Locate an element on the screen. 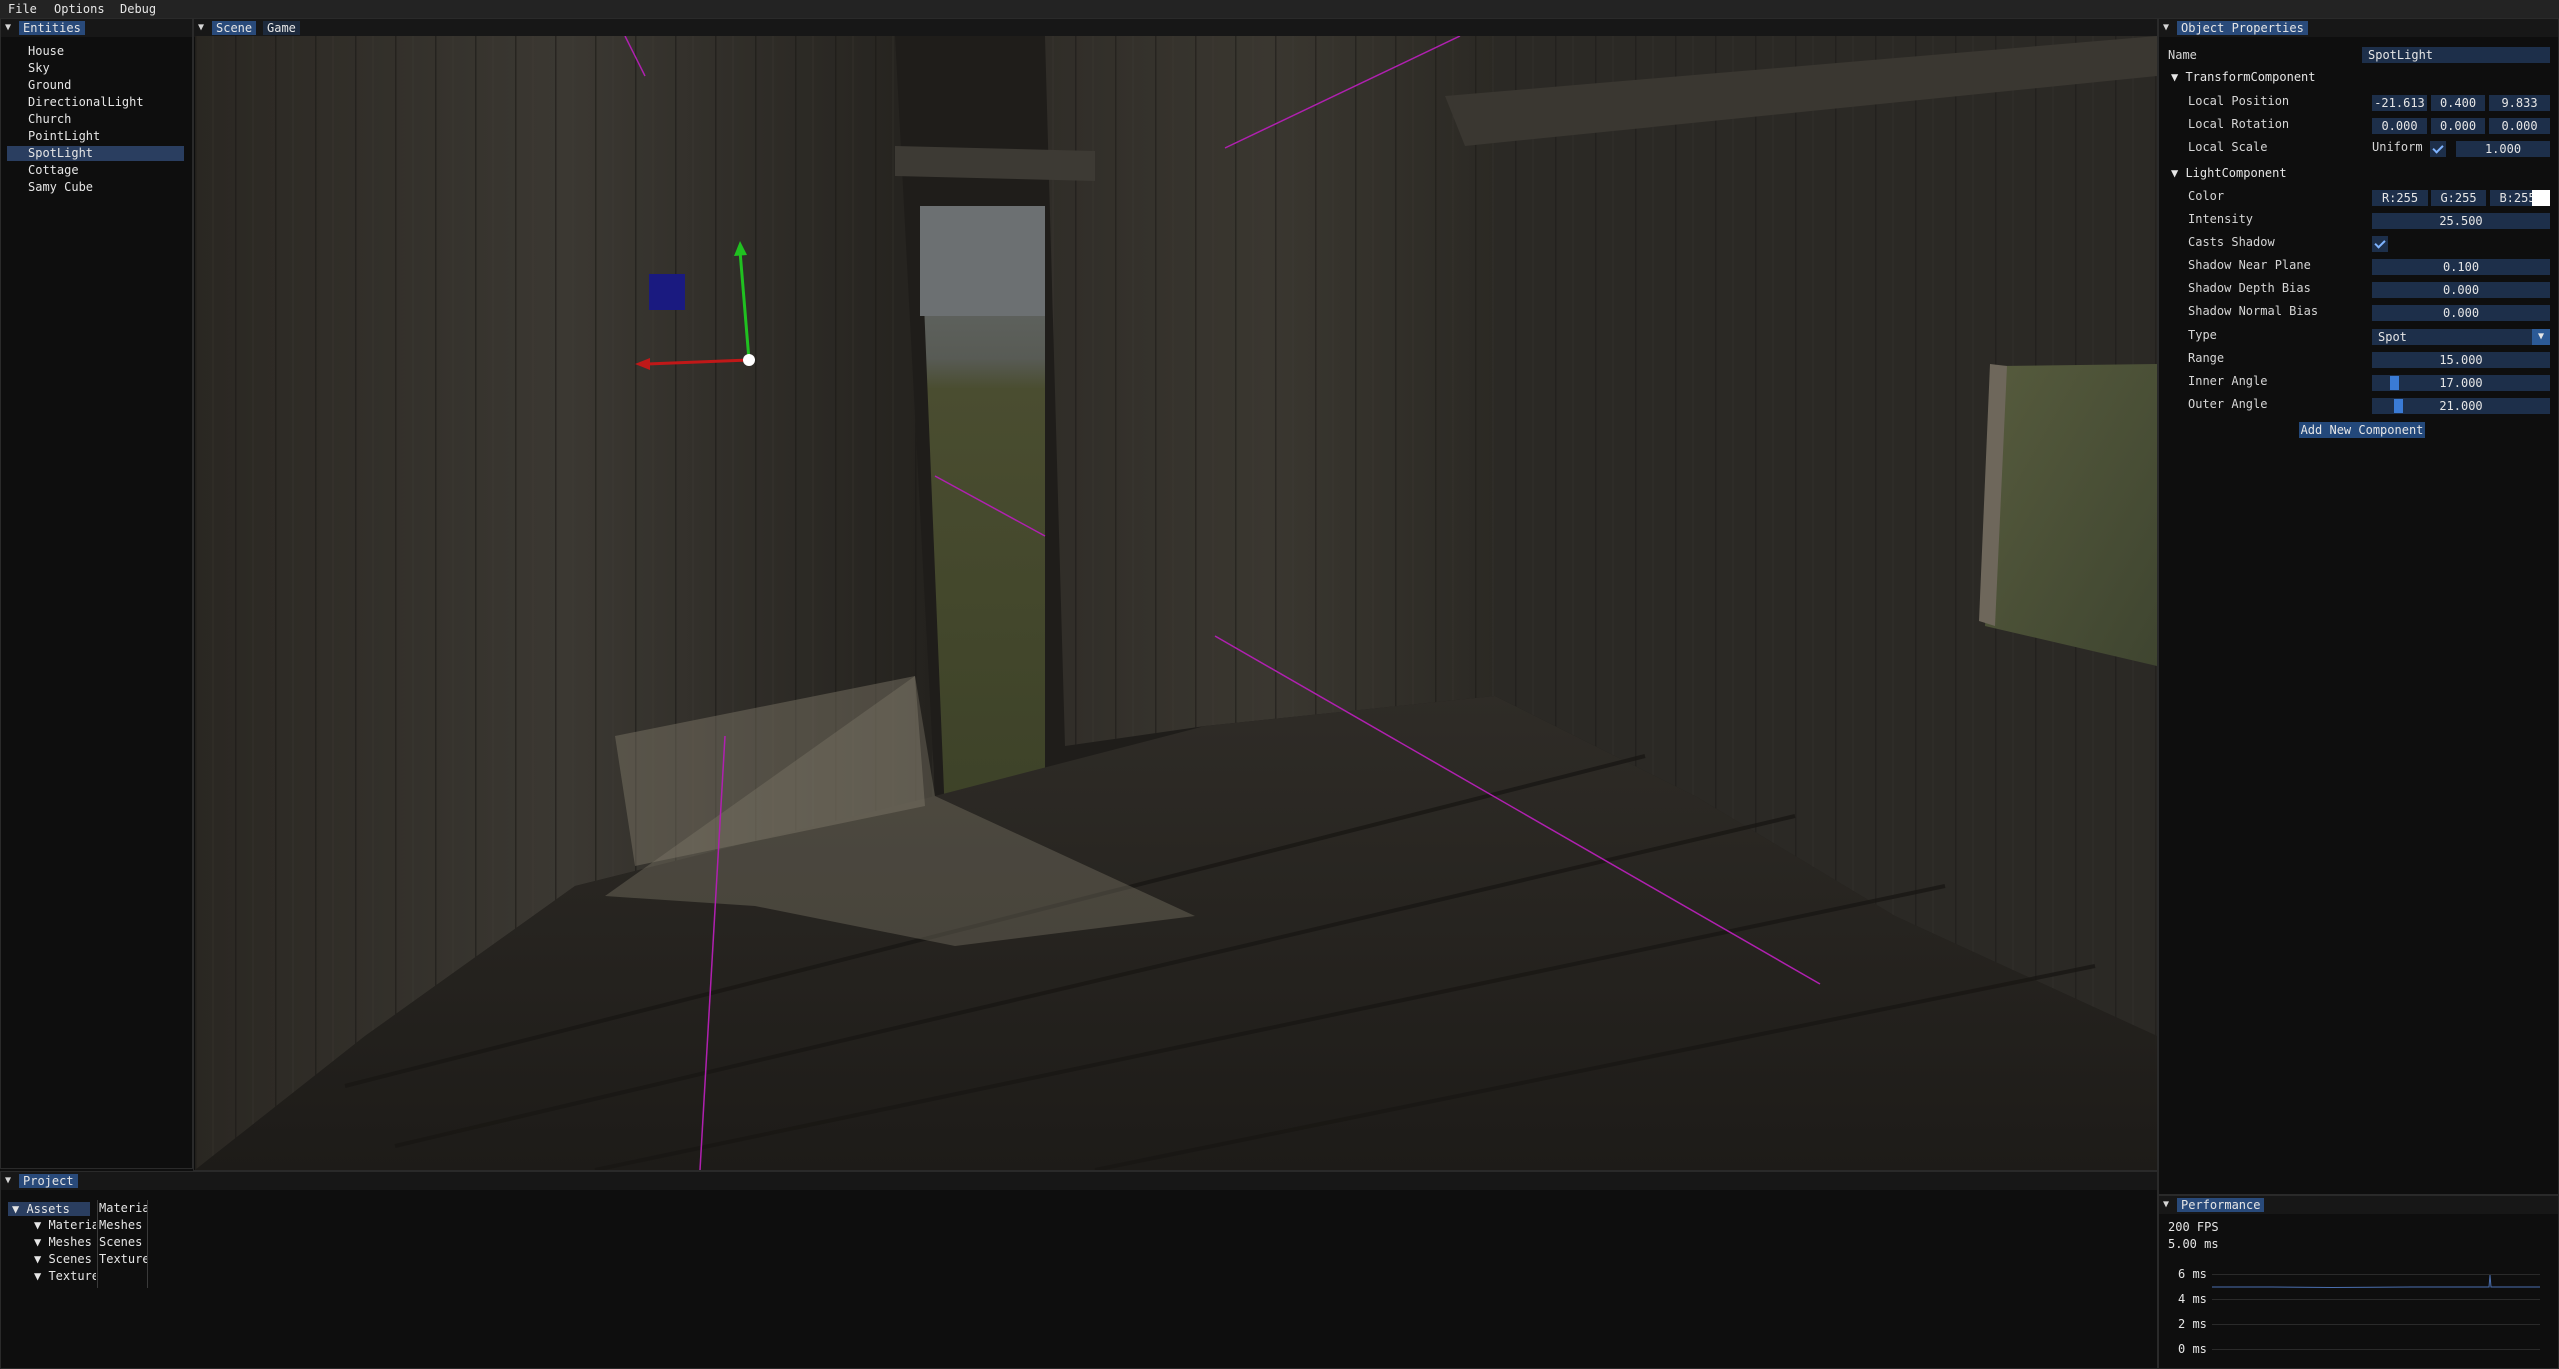 Image resolution: width=2559 pixels, height=1369 pixels. tree-scenes: ▼ Scenes is located at coordinates (63, 1259).